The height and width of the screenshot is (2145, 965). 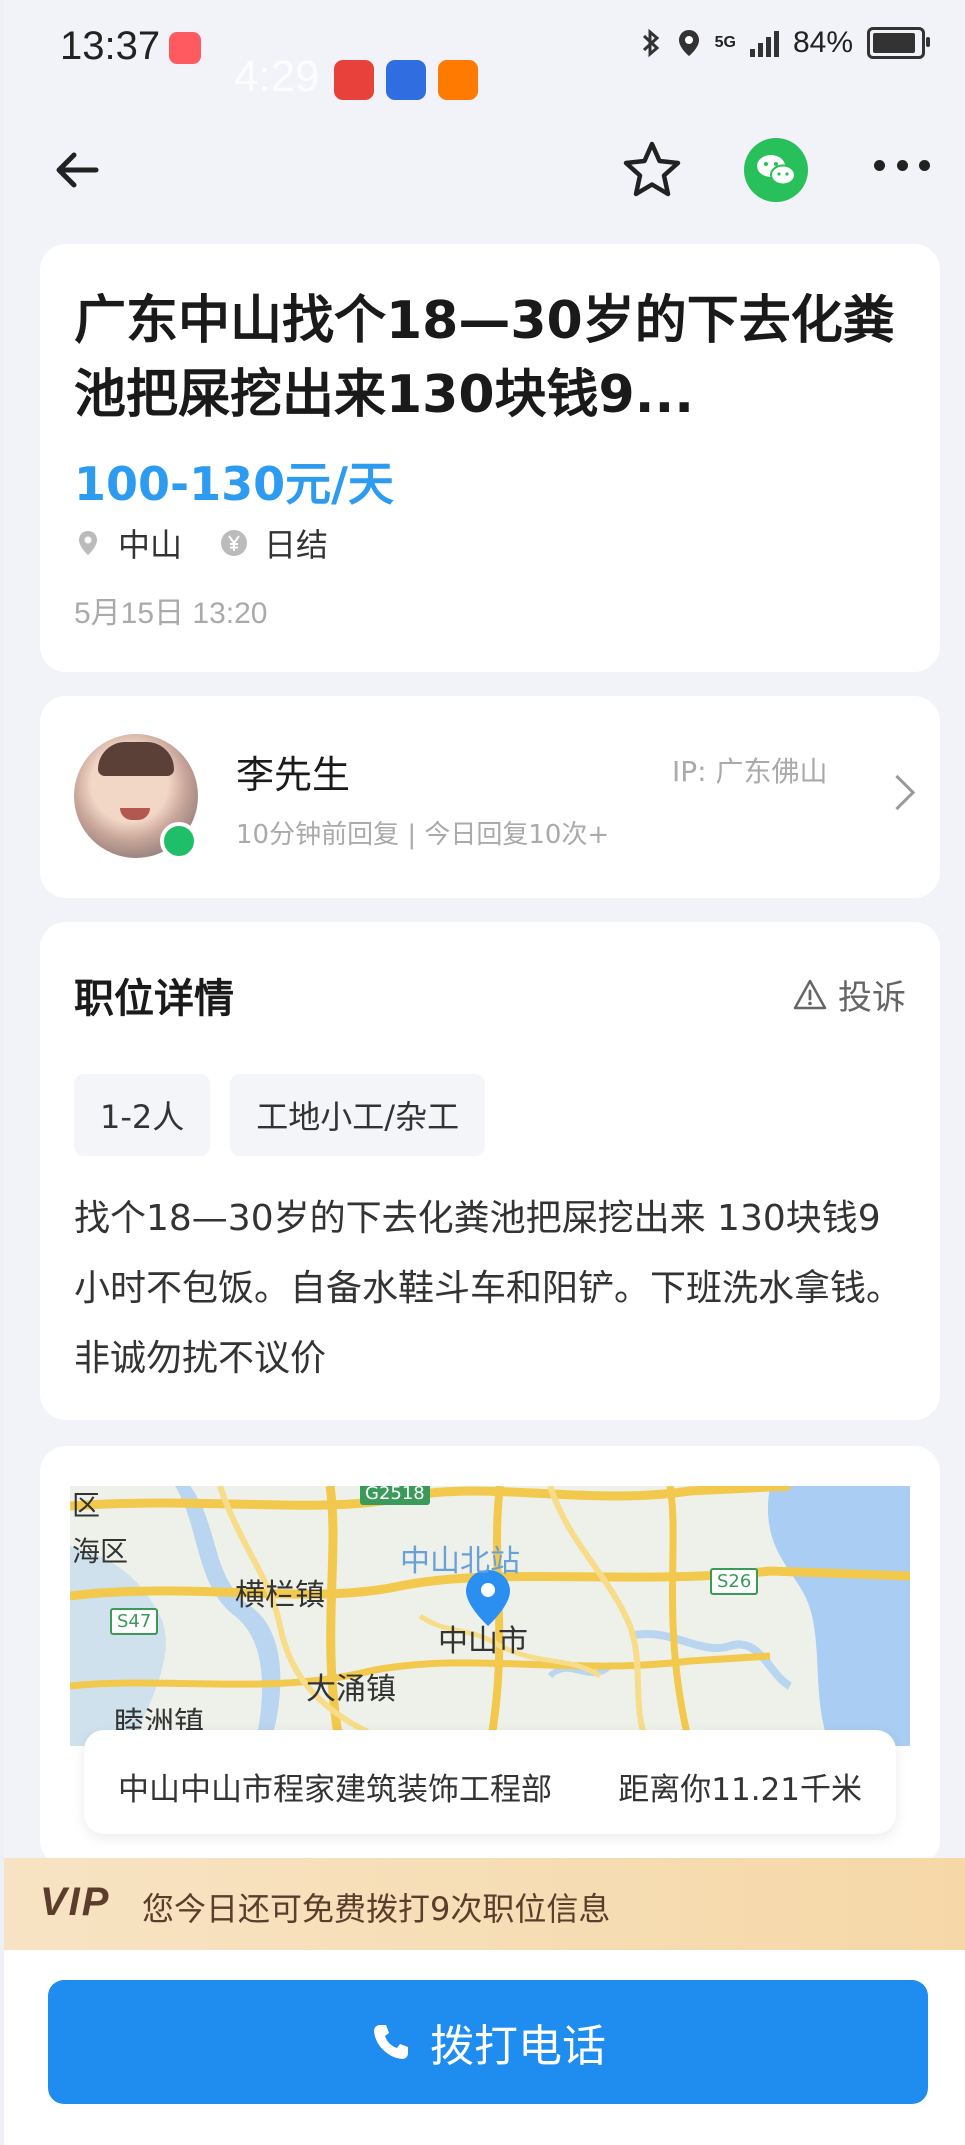 I want to click on chevron-right-icon, so click(x=897, y=792).